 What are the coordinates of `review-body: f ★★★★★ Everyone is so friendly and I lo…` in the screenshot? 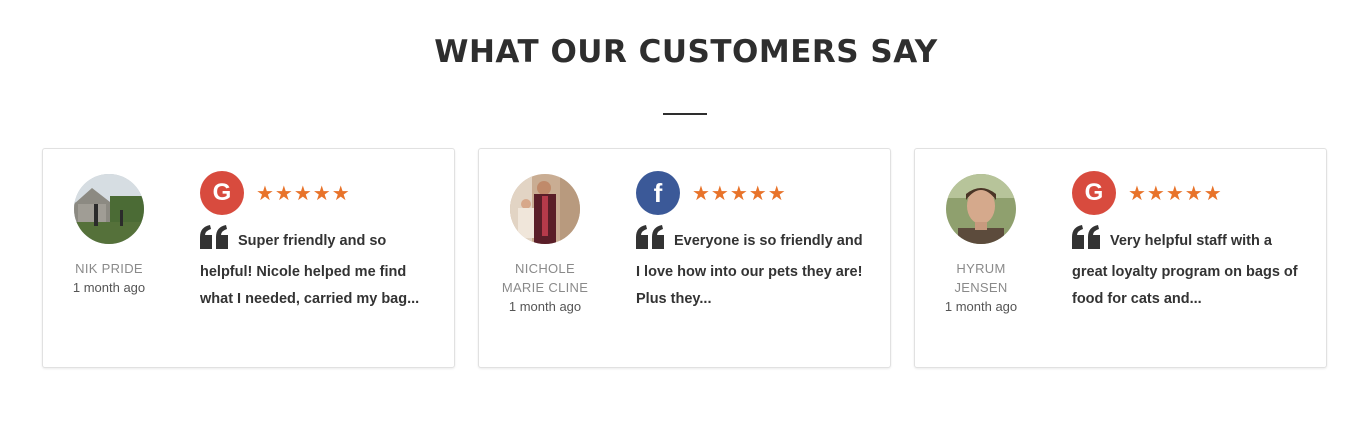 It's located at (751, 242).